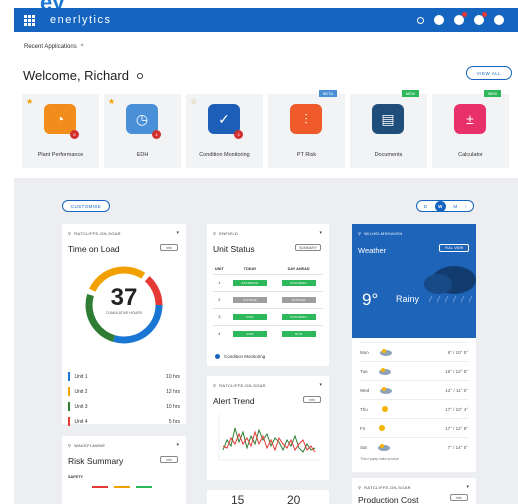  What do you see at coordinates (308, 247) in the screenshot?
I see `summary-dropdown: SUMMARY` at bounding box center [308, 247].